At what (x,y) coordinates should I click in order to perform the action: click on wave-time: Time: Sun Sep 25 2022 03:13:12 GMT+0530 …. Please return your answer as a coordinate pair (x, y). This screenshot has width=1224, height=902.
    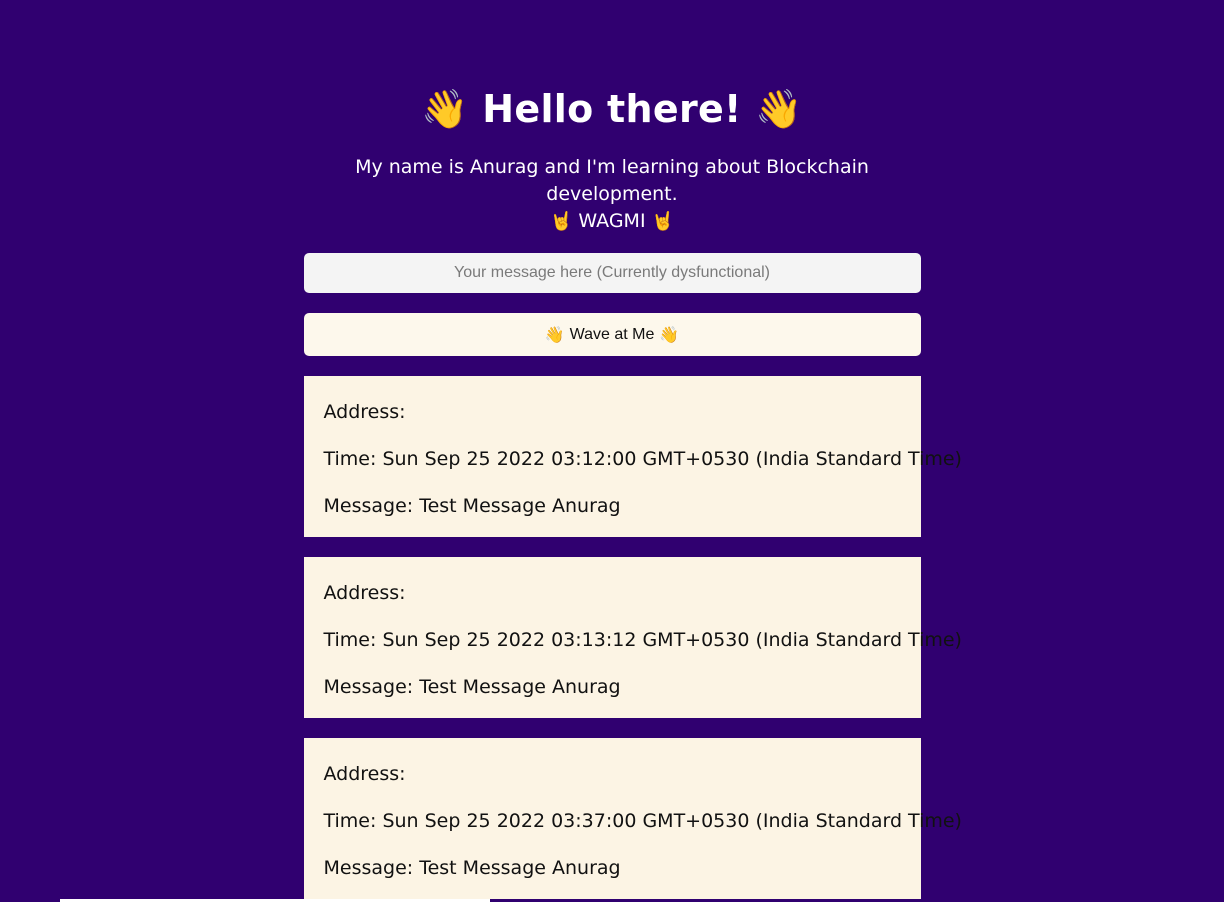
    Looking at the image, I should click on (642, 640).